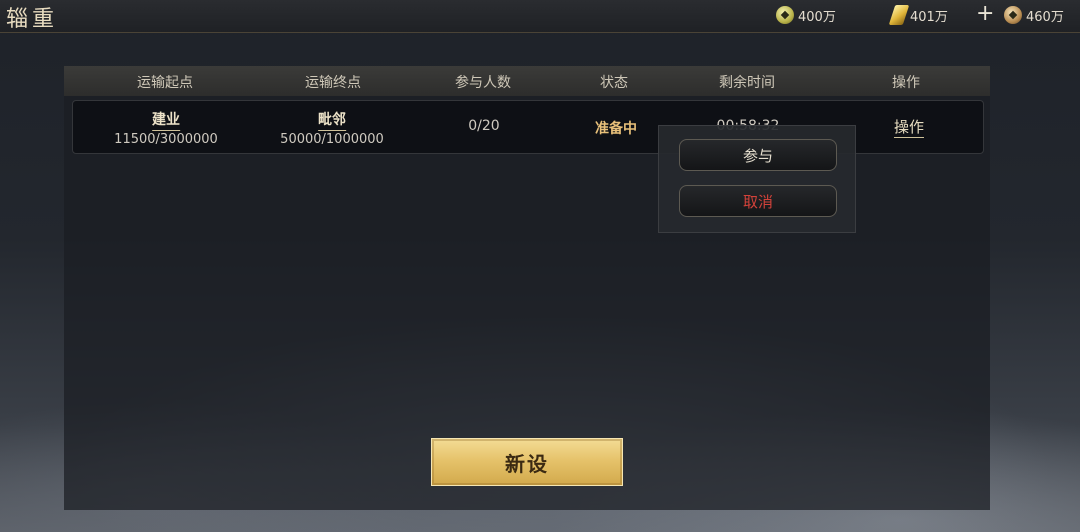 The height and width of the screenshot is (532, 1080). I want to click on origin-name: 建业, so click(165, 120).